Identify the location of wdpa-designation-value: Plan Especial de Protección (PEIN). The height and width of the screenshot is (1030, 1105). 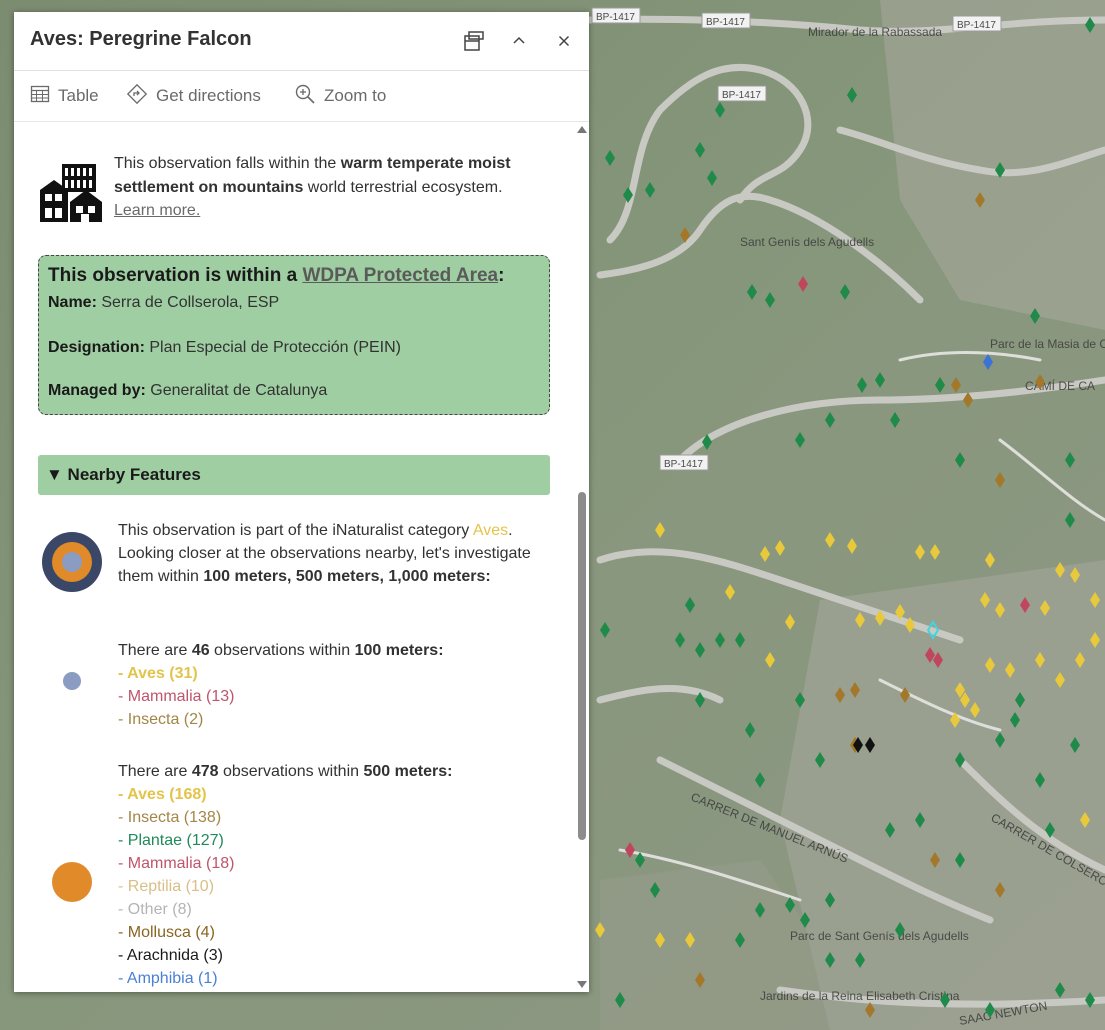
(273, 347).